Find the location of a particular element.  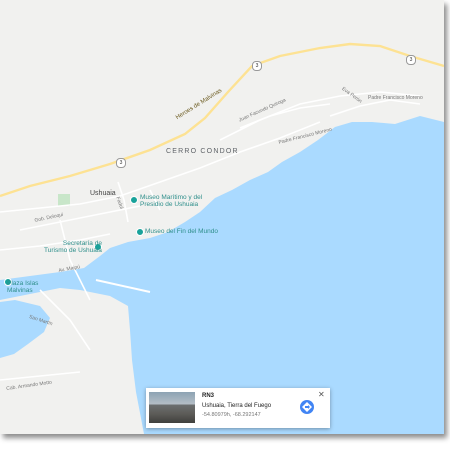

route-3-badge-1: 3 is located at coordinates (257, 66).